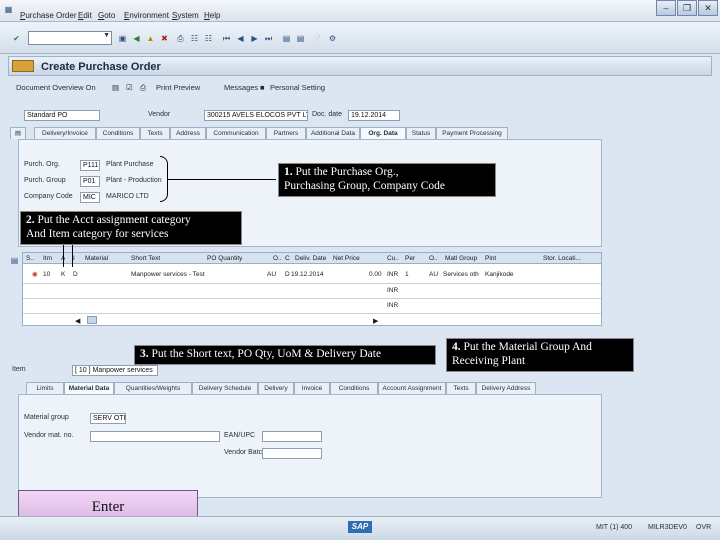 The image size is (720, 540). What do you see at coordinates (461, 388) in the screenshot?
I see `tab-texts-item: Texts` at bounding box center [461, 388].